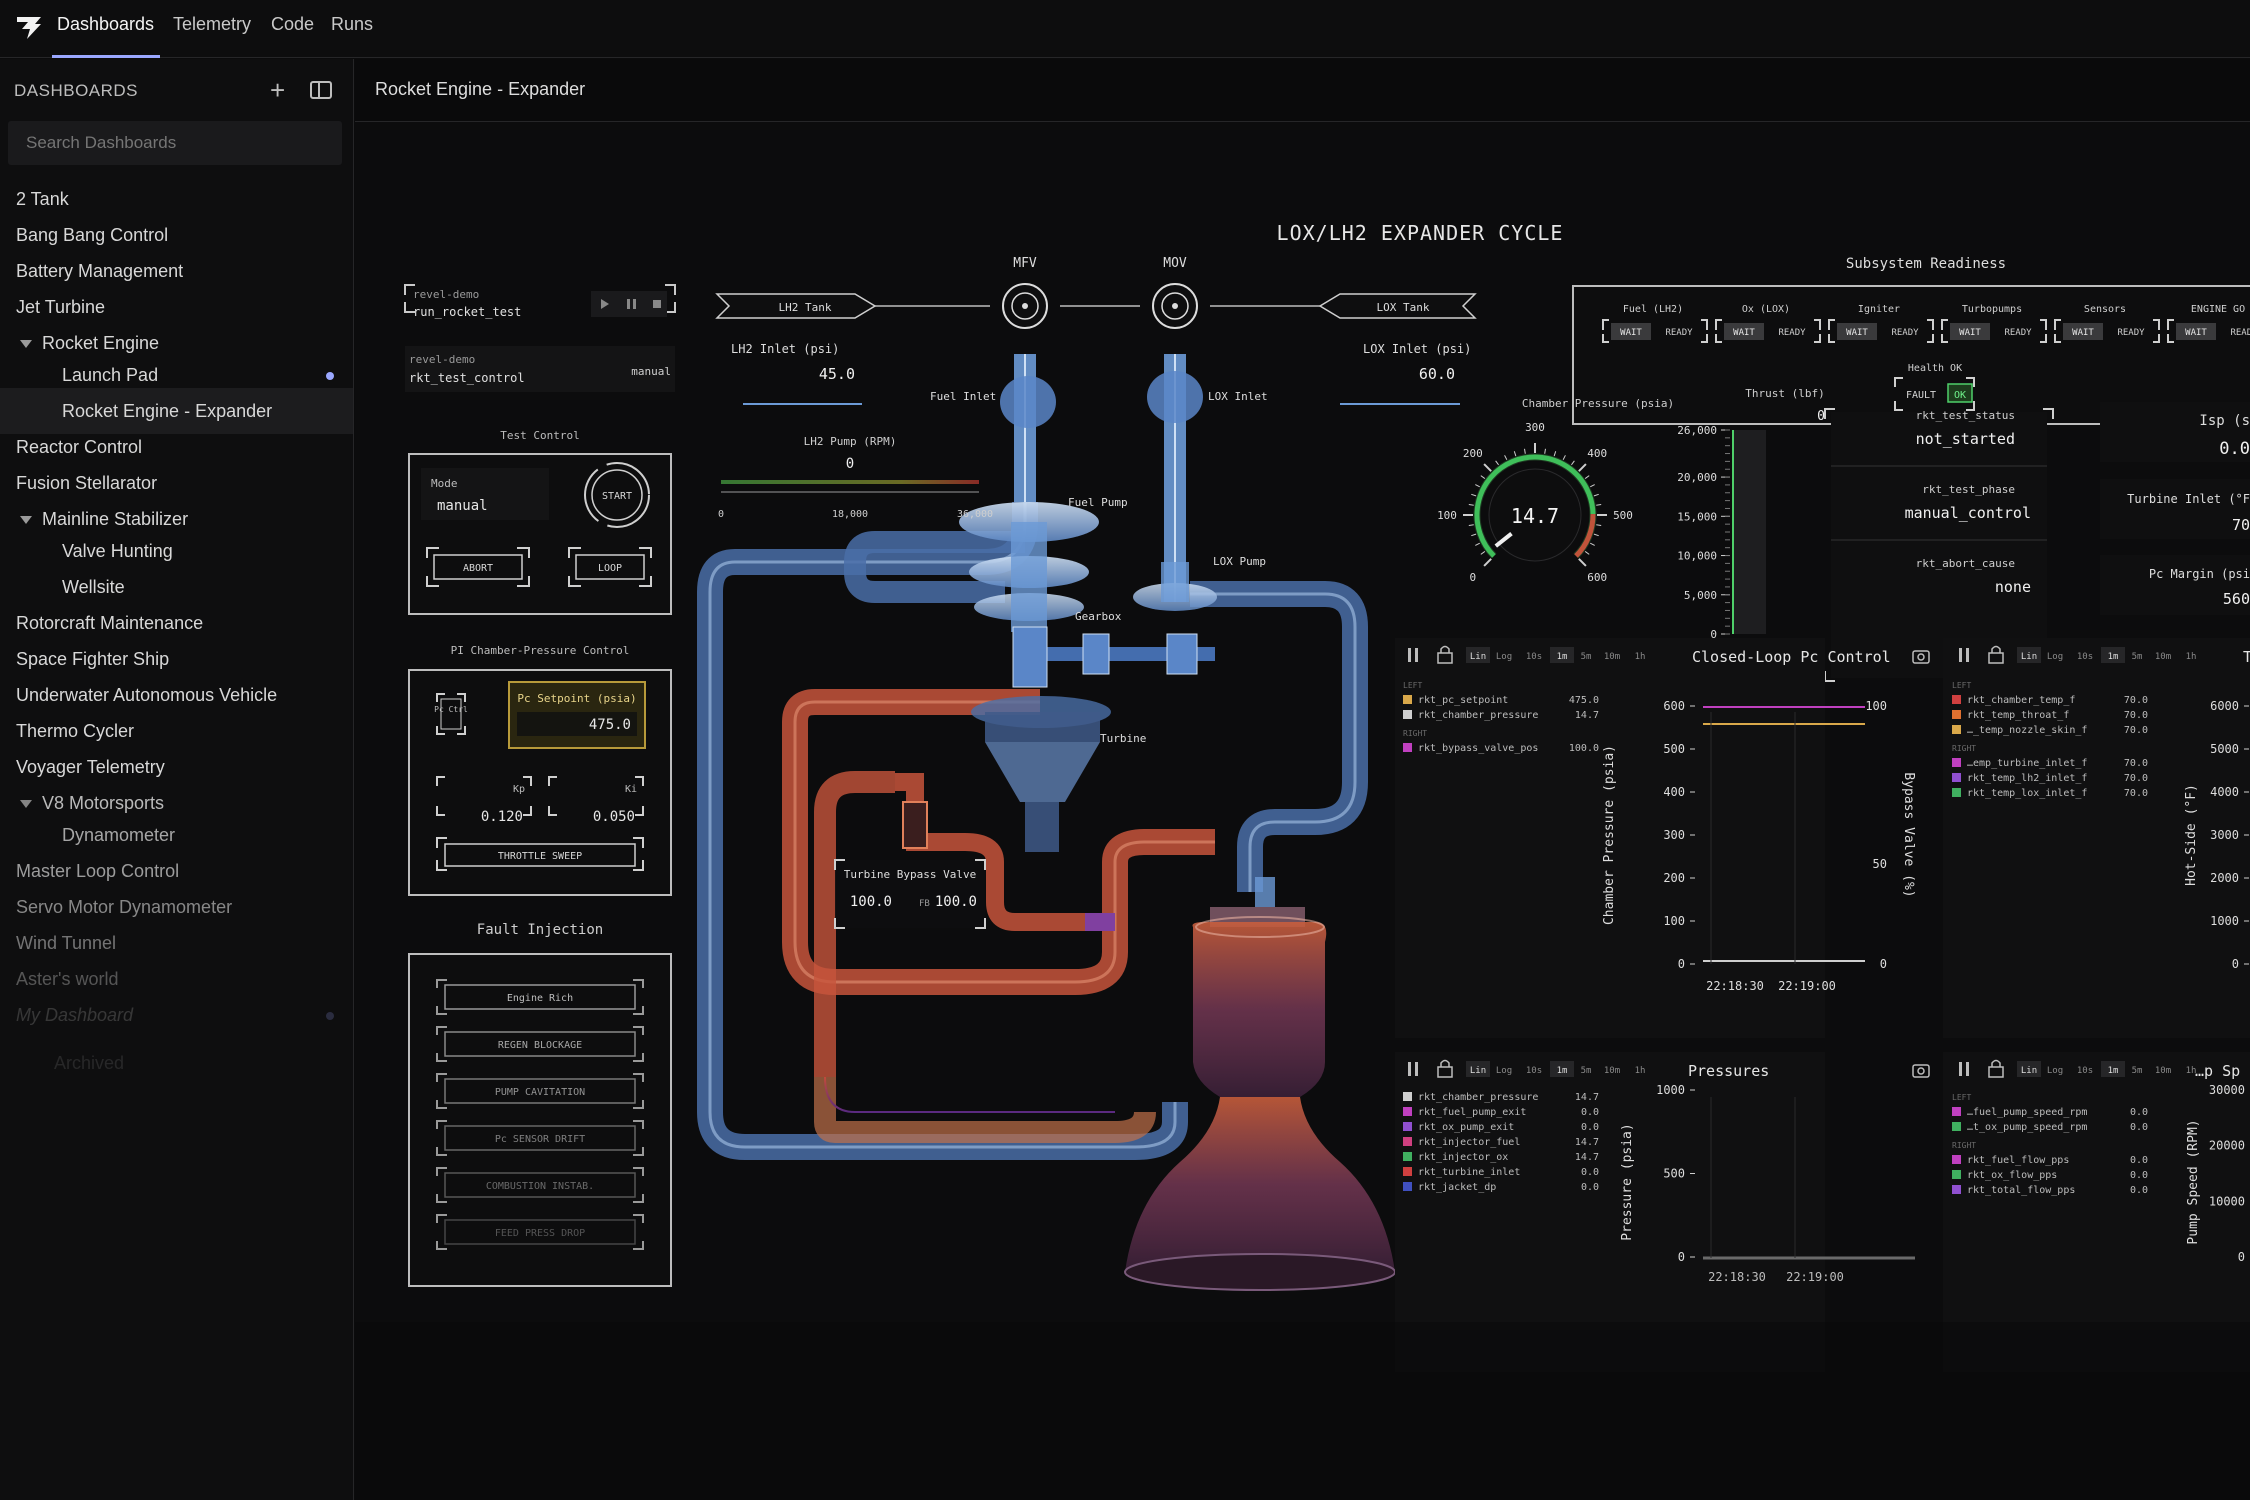 The height and width of the screenshot is (1500, 2250). I want to click on stop-icon, so click(657, 304).